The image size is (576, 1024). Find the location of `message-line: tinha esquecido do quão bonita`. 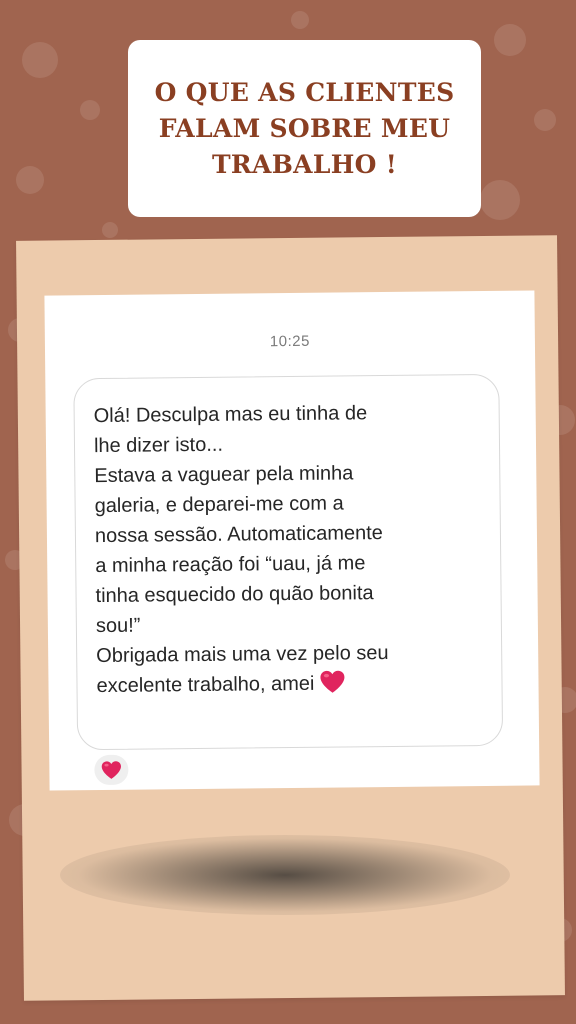

message-line: tinha esquecido do quão bonita is located at coordinates (234, 595).